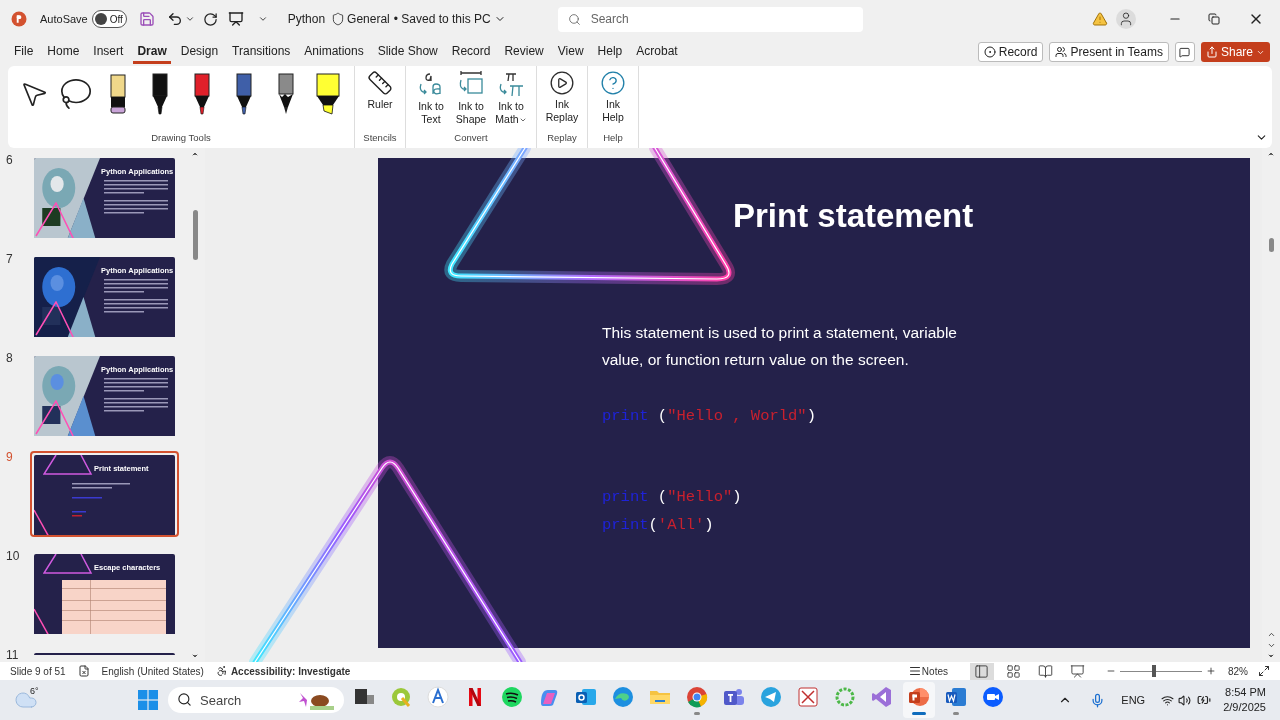  Describe the element at coordinates (431, 98) in the screenshot. I see `ribbon-button: Ink to Text` at that location.